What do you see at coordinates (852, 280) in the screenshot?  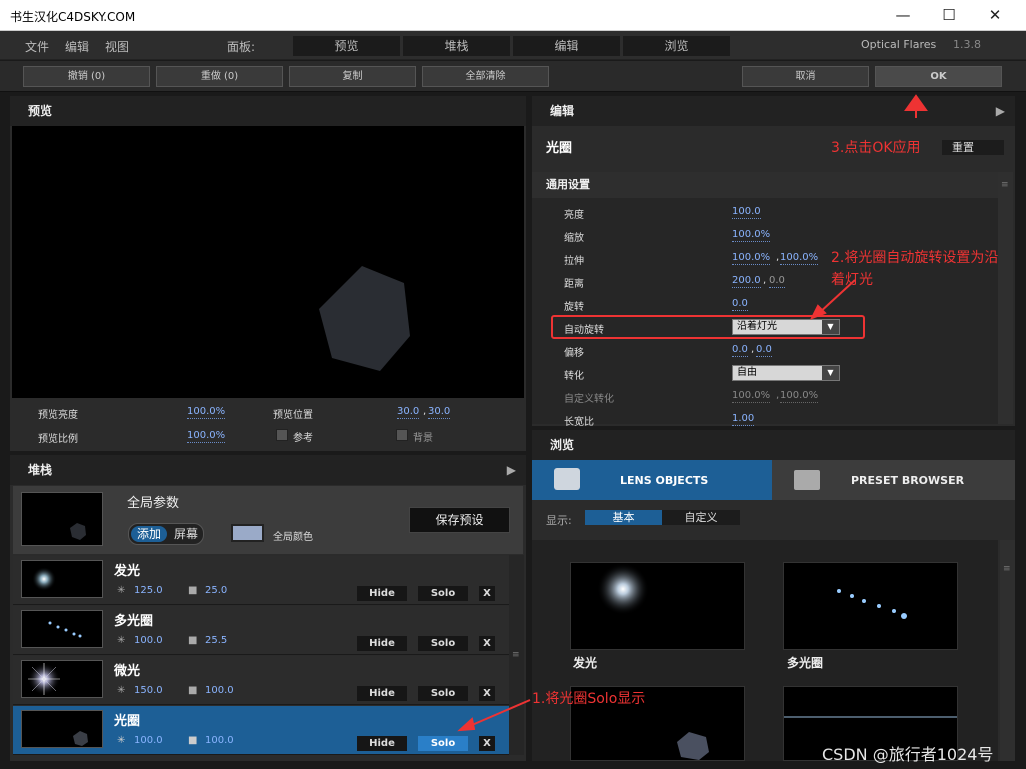 I see `annotation-step2-line2: 着灯光` at bounding box center [852, 280].